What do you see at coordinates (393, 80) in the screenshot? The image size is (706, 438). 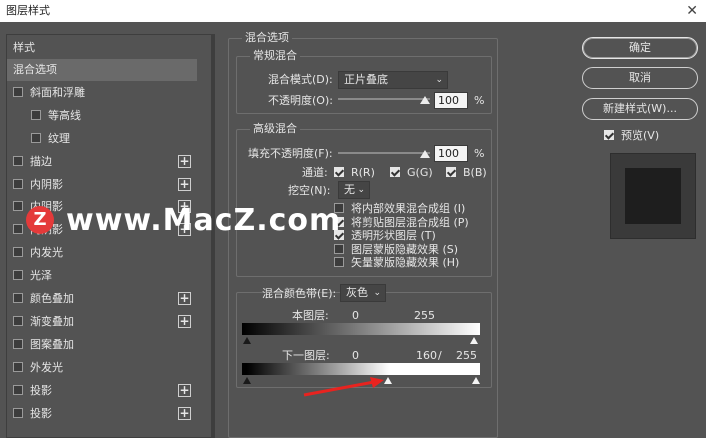 I see `blend-mode-select: 正片叠底 ⌄` at bounding box center [393, 80].